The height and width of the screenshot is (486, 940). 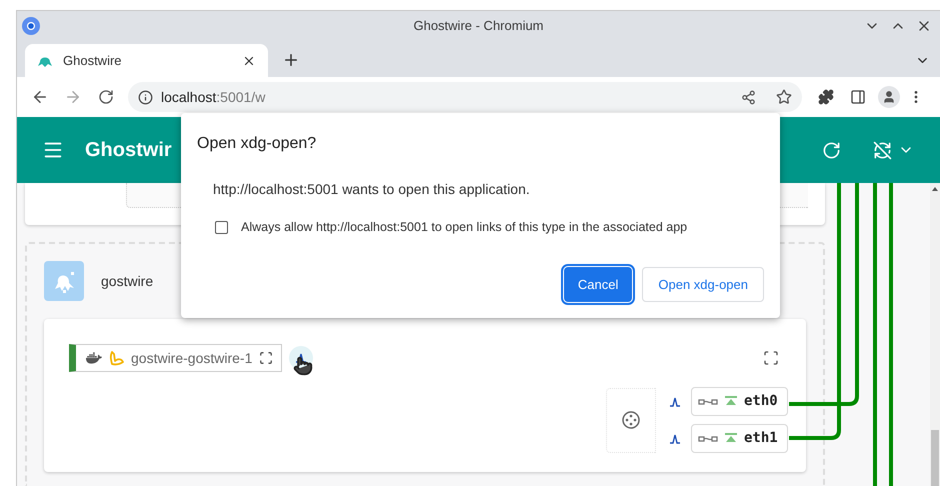 I want to click on sync-off-icon, so click(x=882, y=150).